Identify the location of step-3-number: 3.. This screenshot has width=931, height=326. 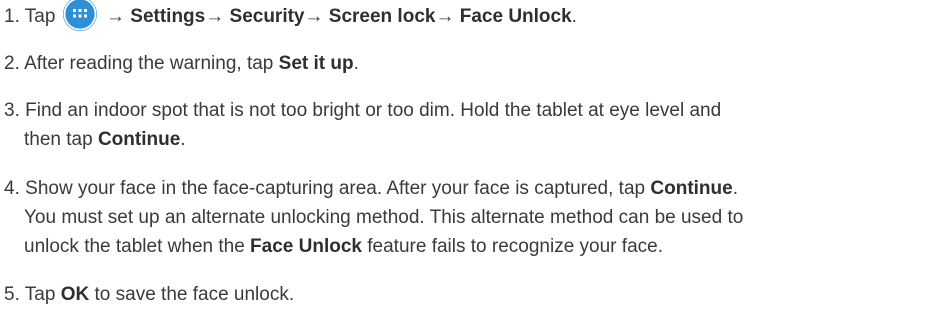
(12, 110).